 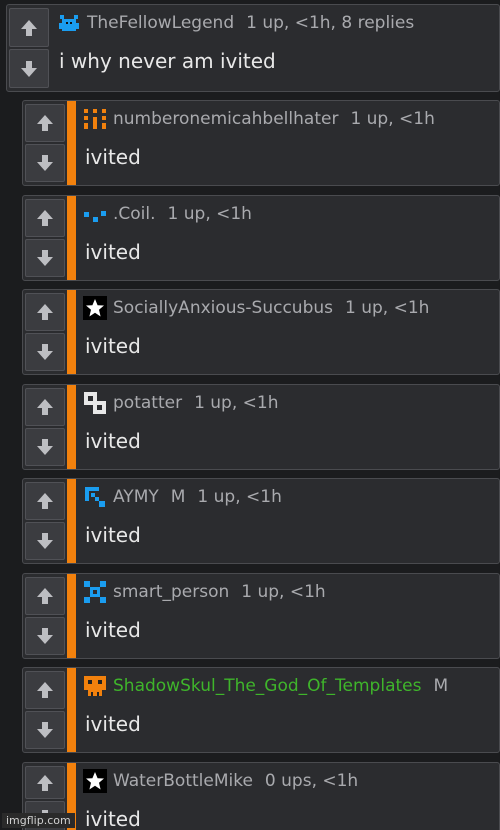 I want to click on comment-reply: potatter 1 up, <1h ivited, so click(x=261, y=427).